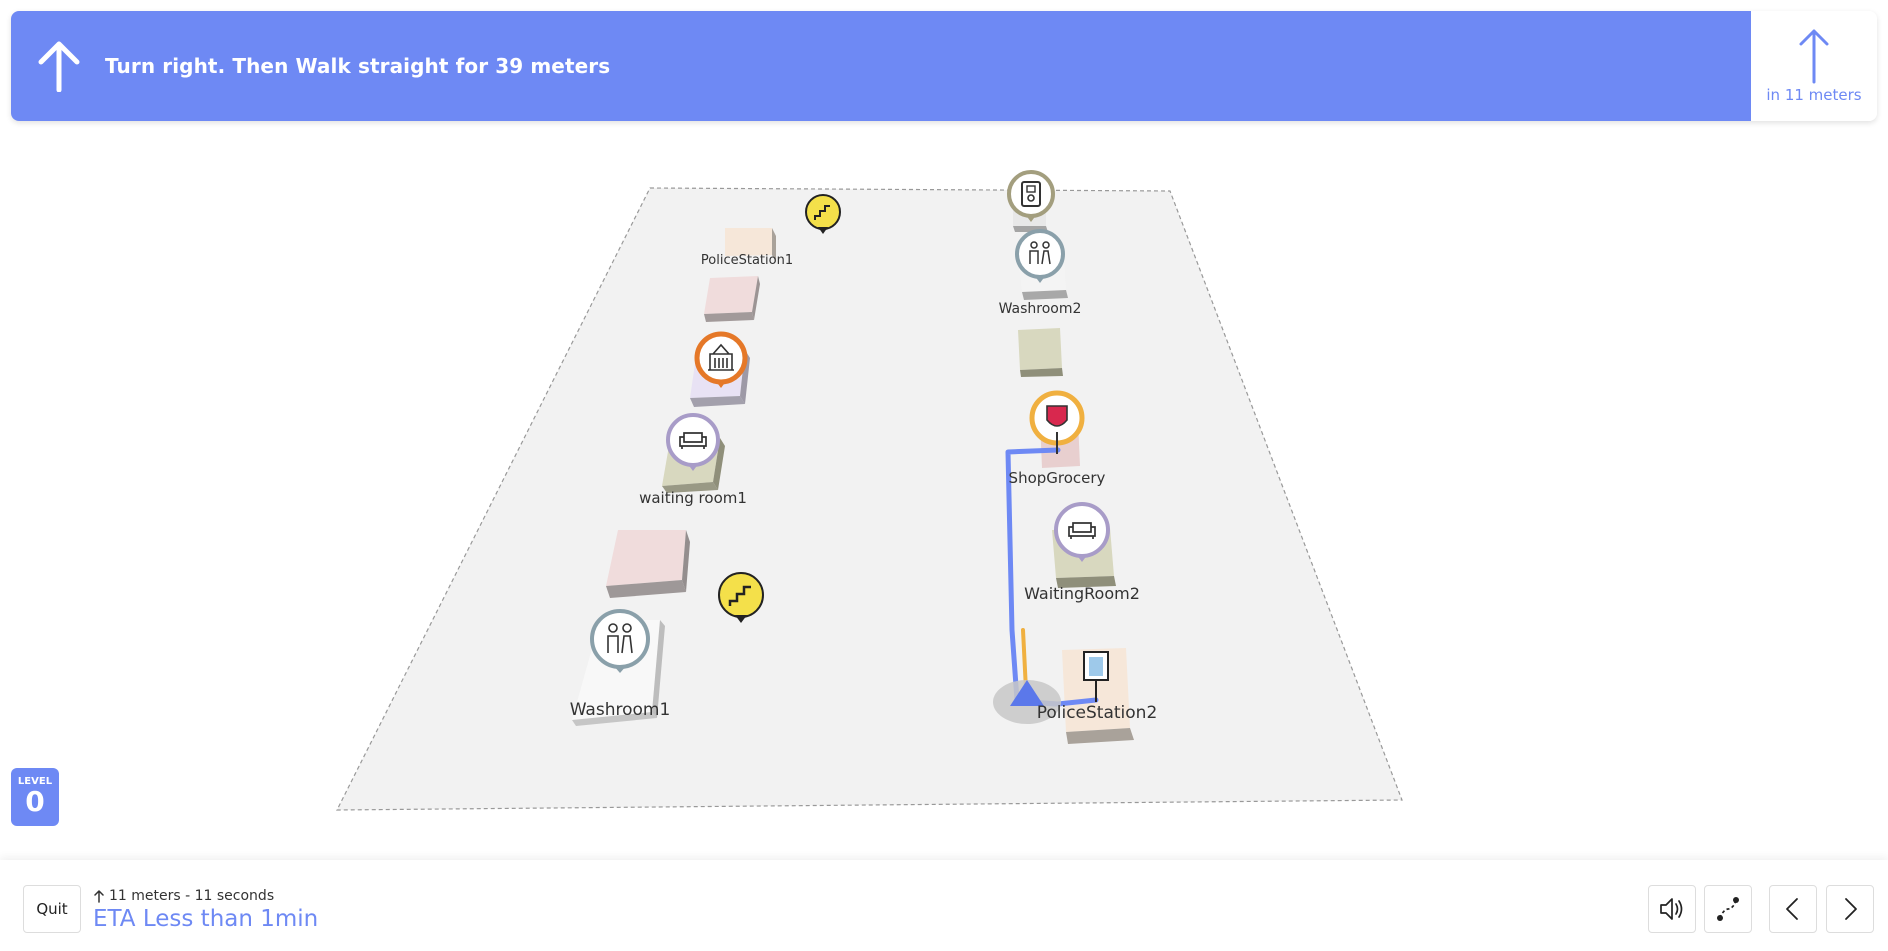 The image size is (1888, 951). I want to click on speaker-icon, so click(1671, 909).